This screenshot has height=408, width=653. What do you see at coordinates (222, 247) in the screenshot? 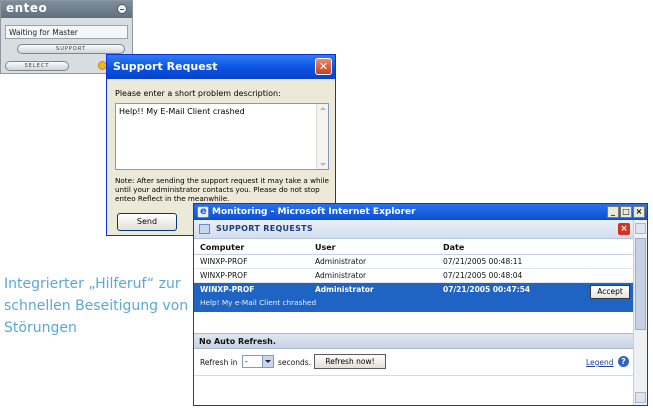
I see `column-header-computer: Computer` at bounding box center [222, 247].